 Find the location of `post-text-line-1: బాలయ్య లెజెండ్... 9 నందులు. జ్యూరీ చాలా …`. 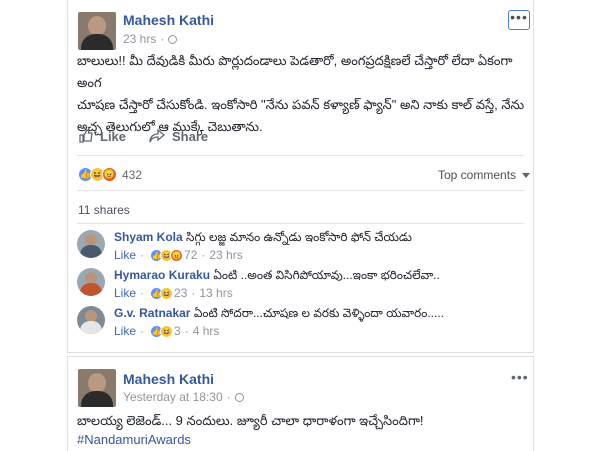

post-text-line-1: బాలయ్య లెజెండ్... 9 నందులు. జ్యూరీ చాలా … is located at coordinates (250, 420).